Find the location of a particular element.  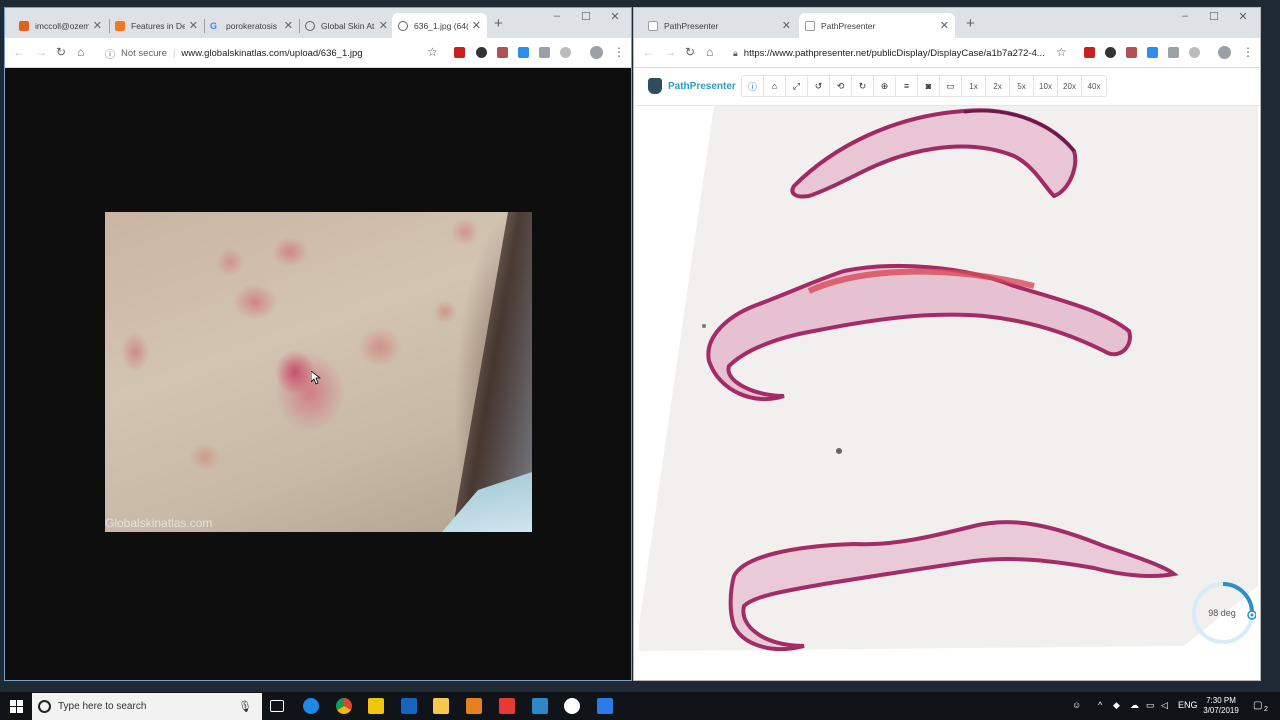

microphone-icon: 🎙︎ is located at coordinates (245, 706).